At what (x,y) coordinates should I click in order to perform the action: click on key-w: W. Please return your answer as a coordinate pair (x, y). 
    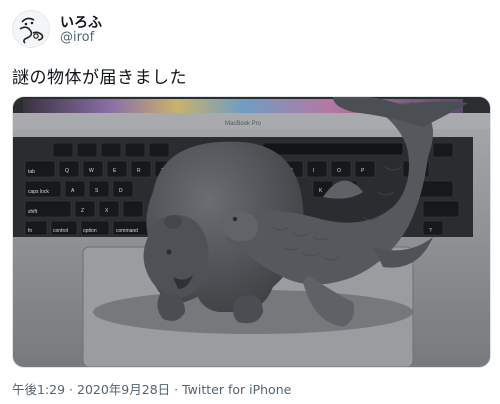
    Looking at the image, I should click on (91, 171).